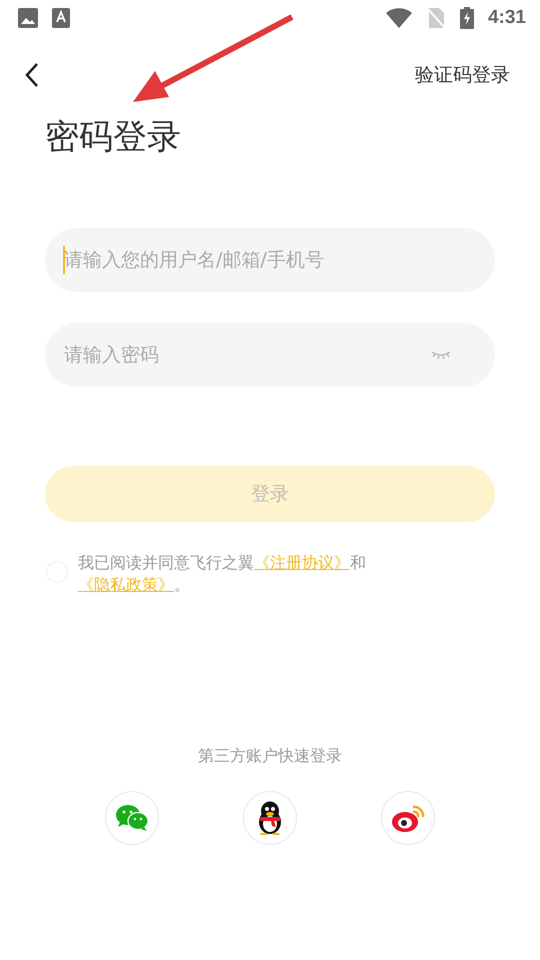 The height and width of the screenshot is (960, 540). What do you see at coordinates (302, 562) in the screenshot?
I see `policy-link: 《注册协议》` at bounding box center [302, 562].